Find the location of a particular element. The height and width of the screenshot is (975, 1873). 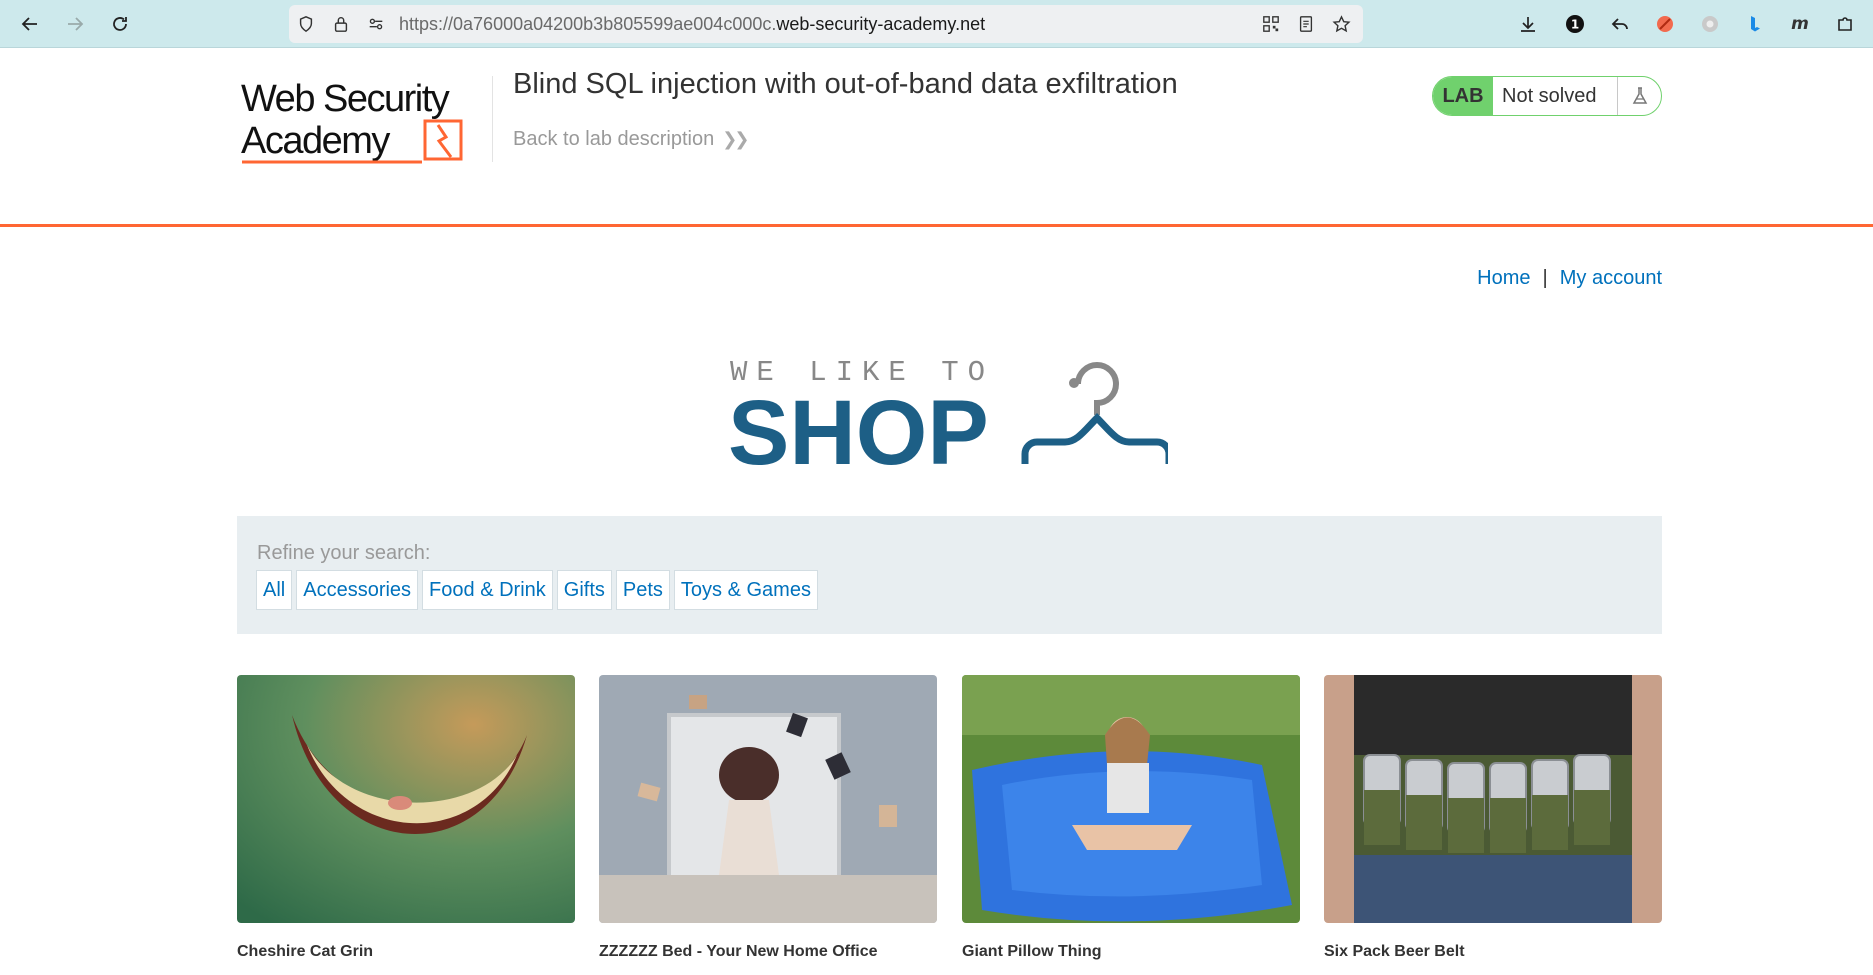

product-name: Six Pack Beer Belt is located at coordinates (1394, 951).